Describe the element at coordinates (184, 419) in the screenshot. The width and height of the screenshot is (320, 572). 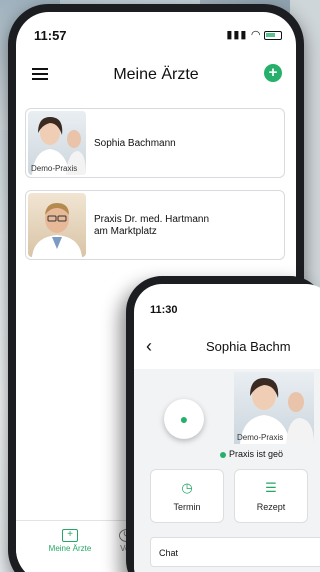
I see `location-pin-icon: ●` at that location.